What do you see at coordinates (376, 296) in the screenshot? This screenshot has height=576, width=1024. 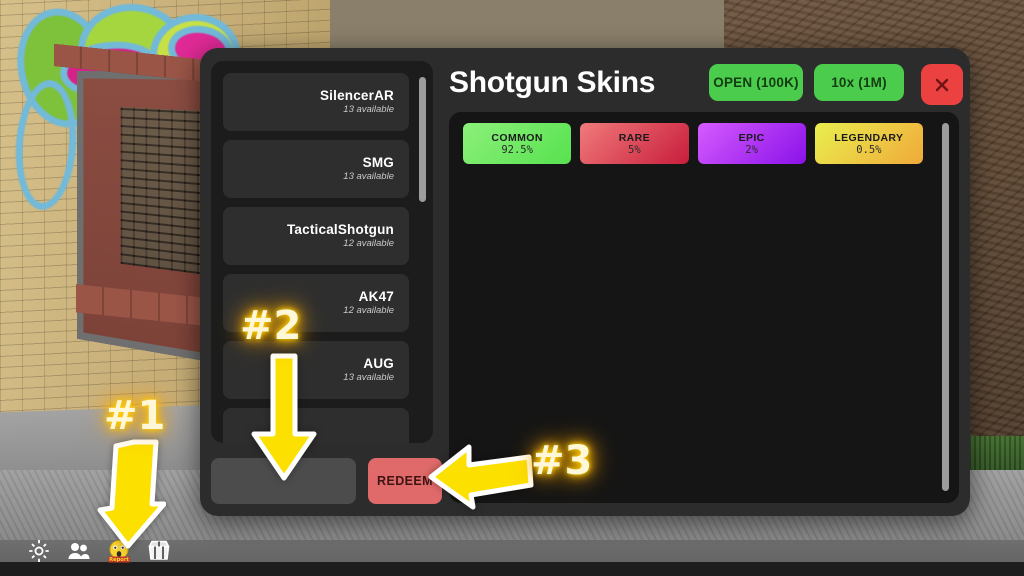 I see `list-item-name: AK47` at bounding box center [376, 296].